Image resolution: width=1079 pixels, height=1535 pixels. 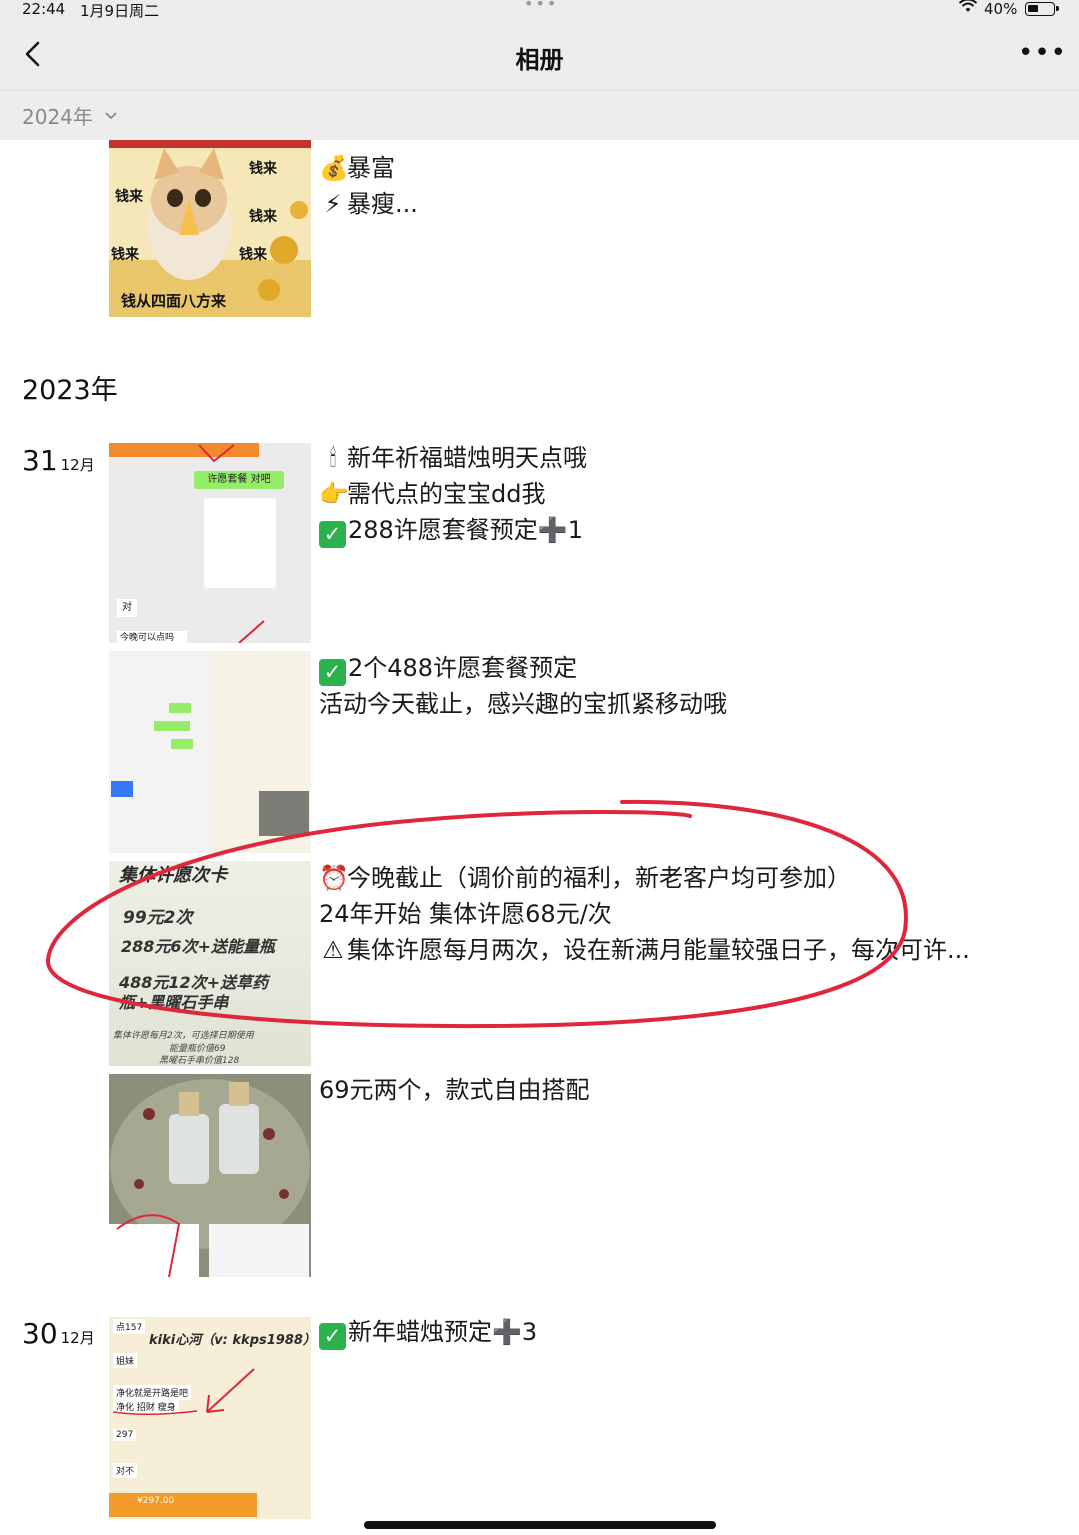 I want to click on money-bag-icon: 💰, so click(x=334, y=168).